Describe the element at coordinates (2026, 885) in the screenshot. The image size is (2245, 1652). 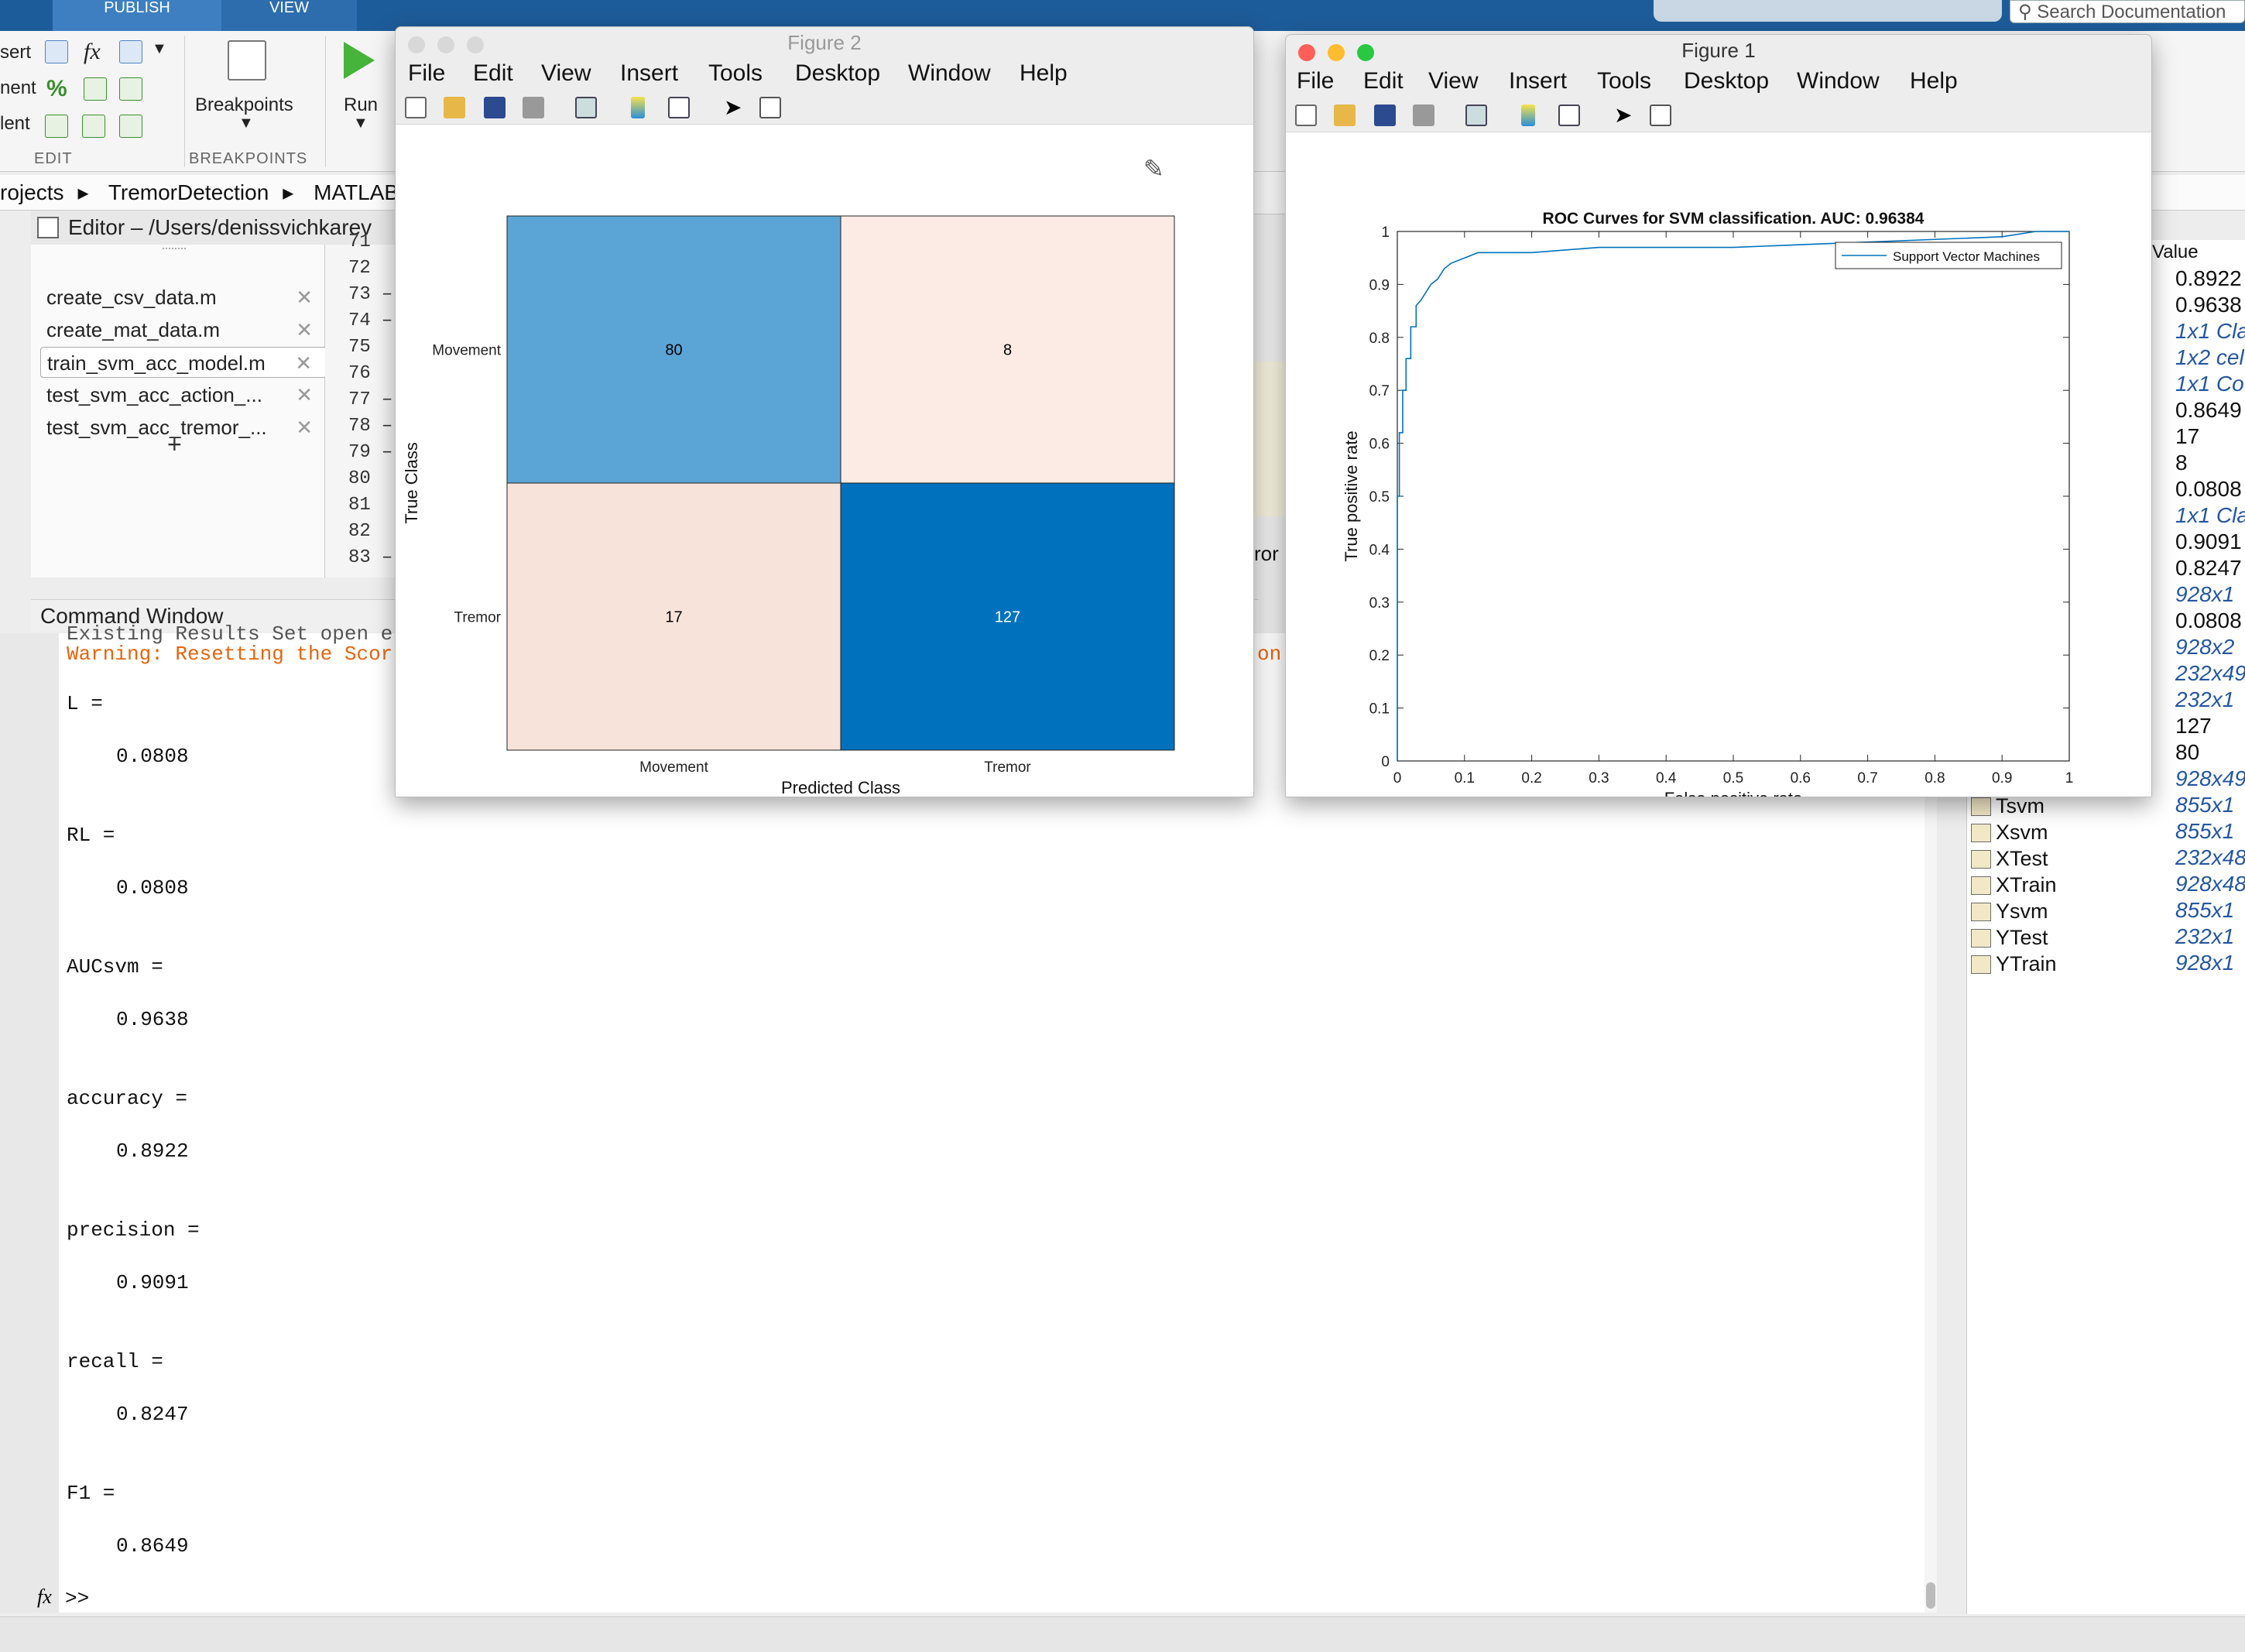
I see `workspace-variable-name: XTrain` at that location.